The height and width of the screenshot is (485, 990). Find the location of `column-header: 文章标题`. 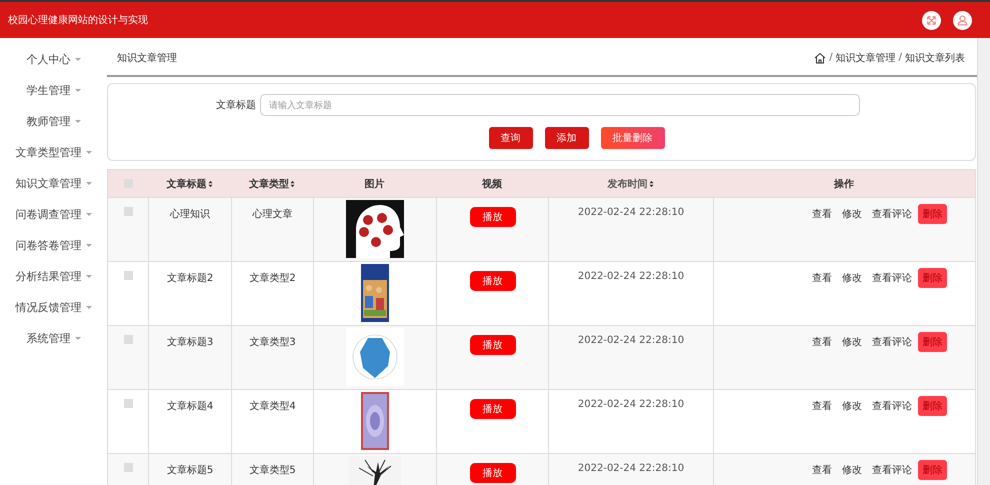

column-header: 文章标题 is located at coordinates (186, 183).